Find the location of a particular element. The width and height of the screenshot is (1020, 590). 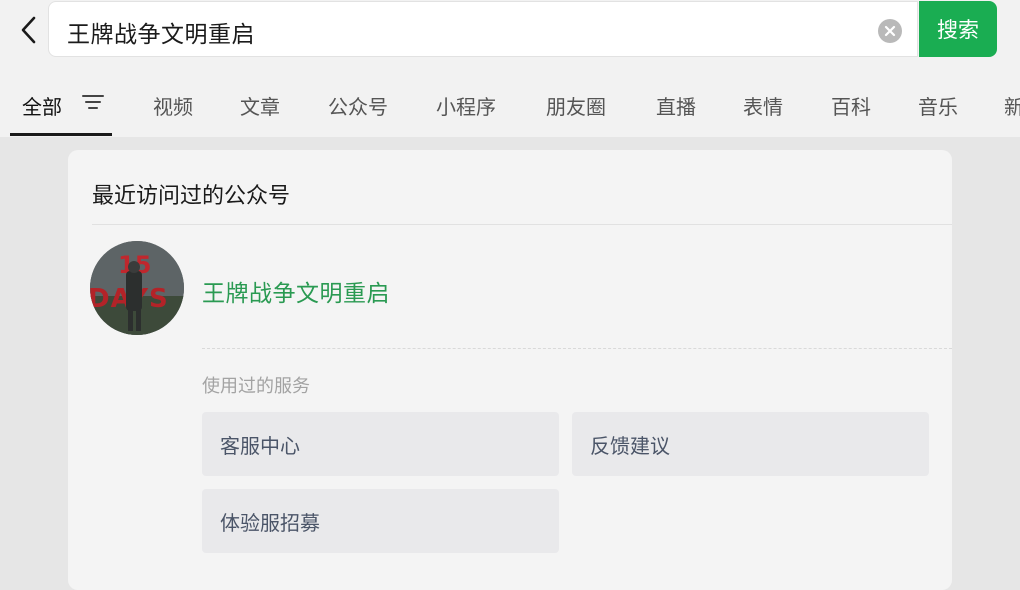

tab-all: 全部 is located at coordinates (42, 105).